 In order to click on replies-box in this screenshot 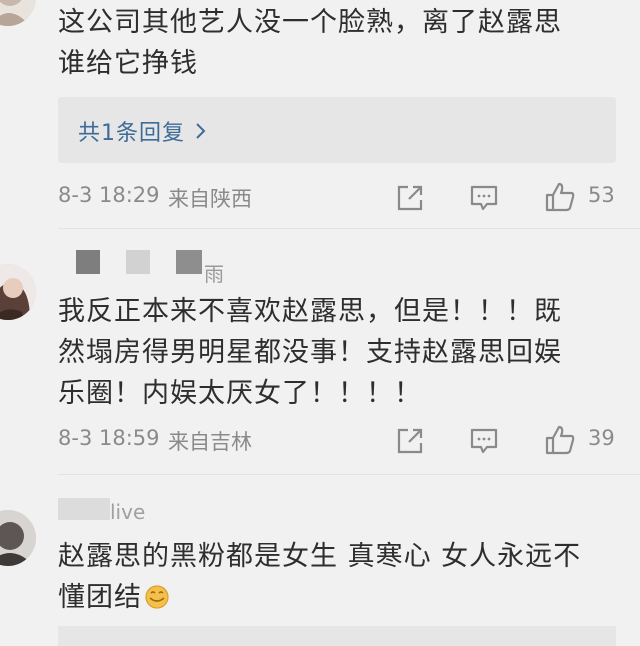, I will do `click(337, 636)`.